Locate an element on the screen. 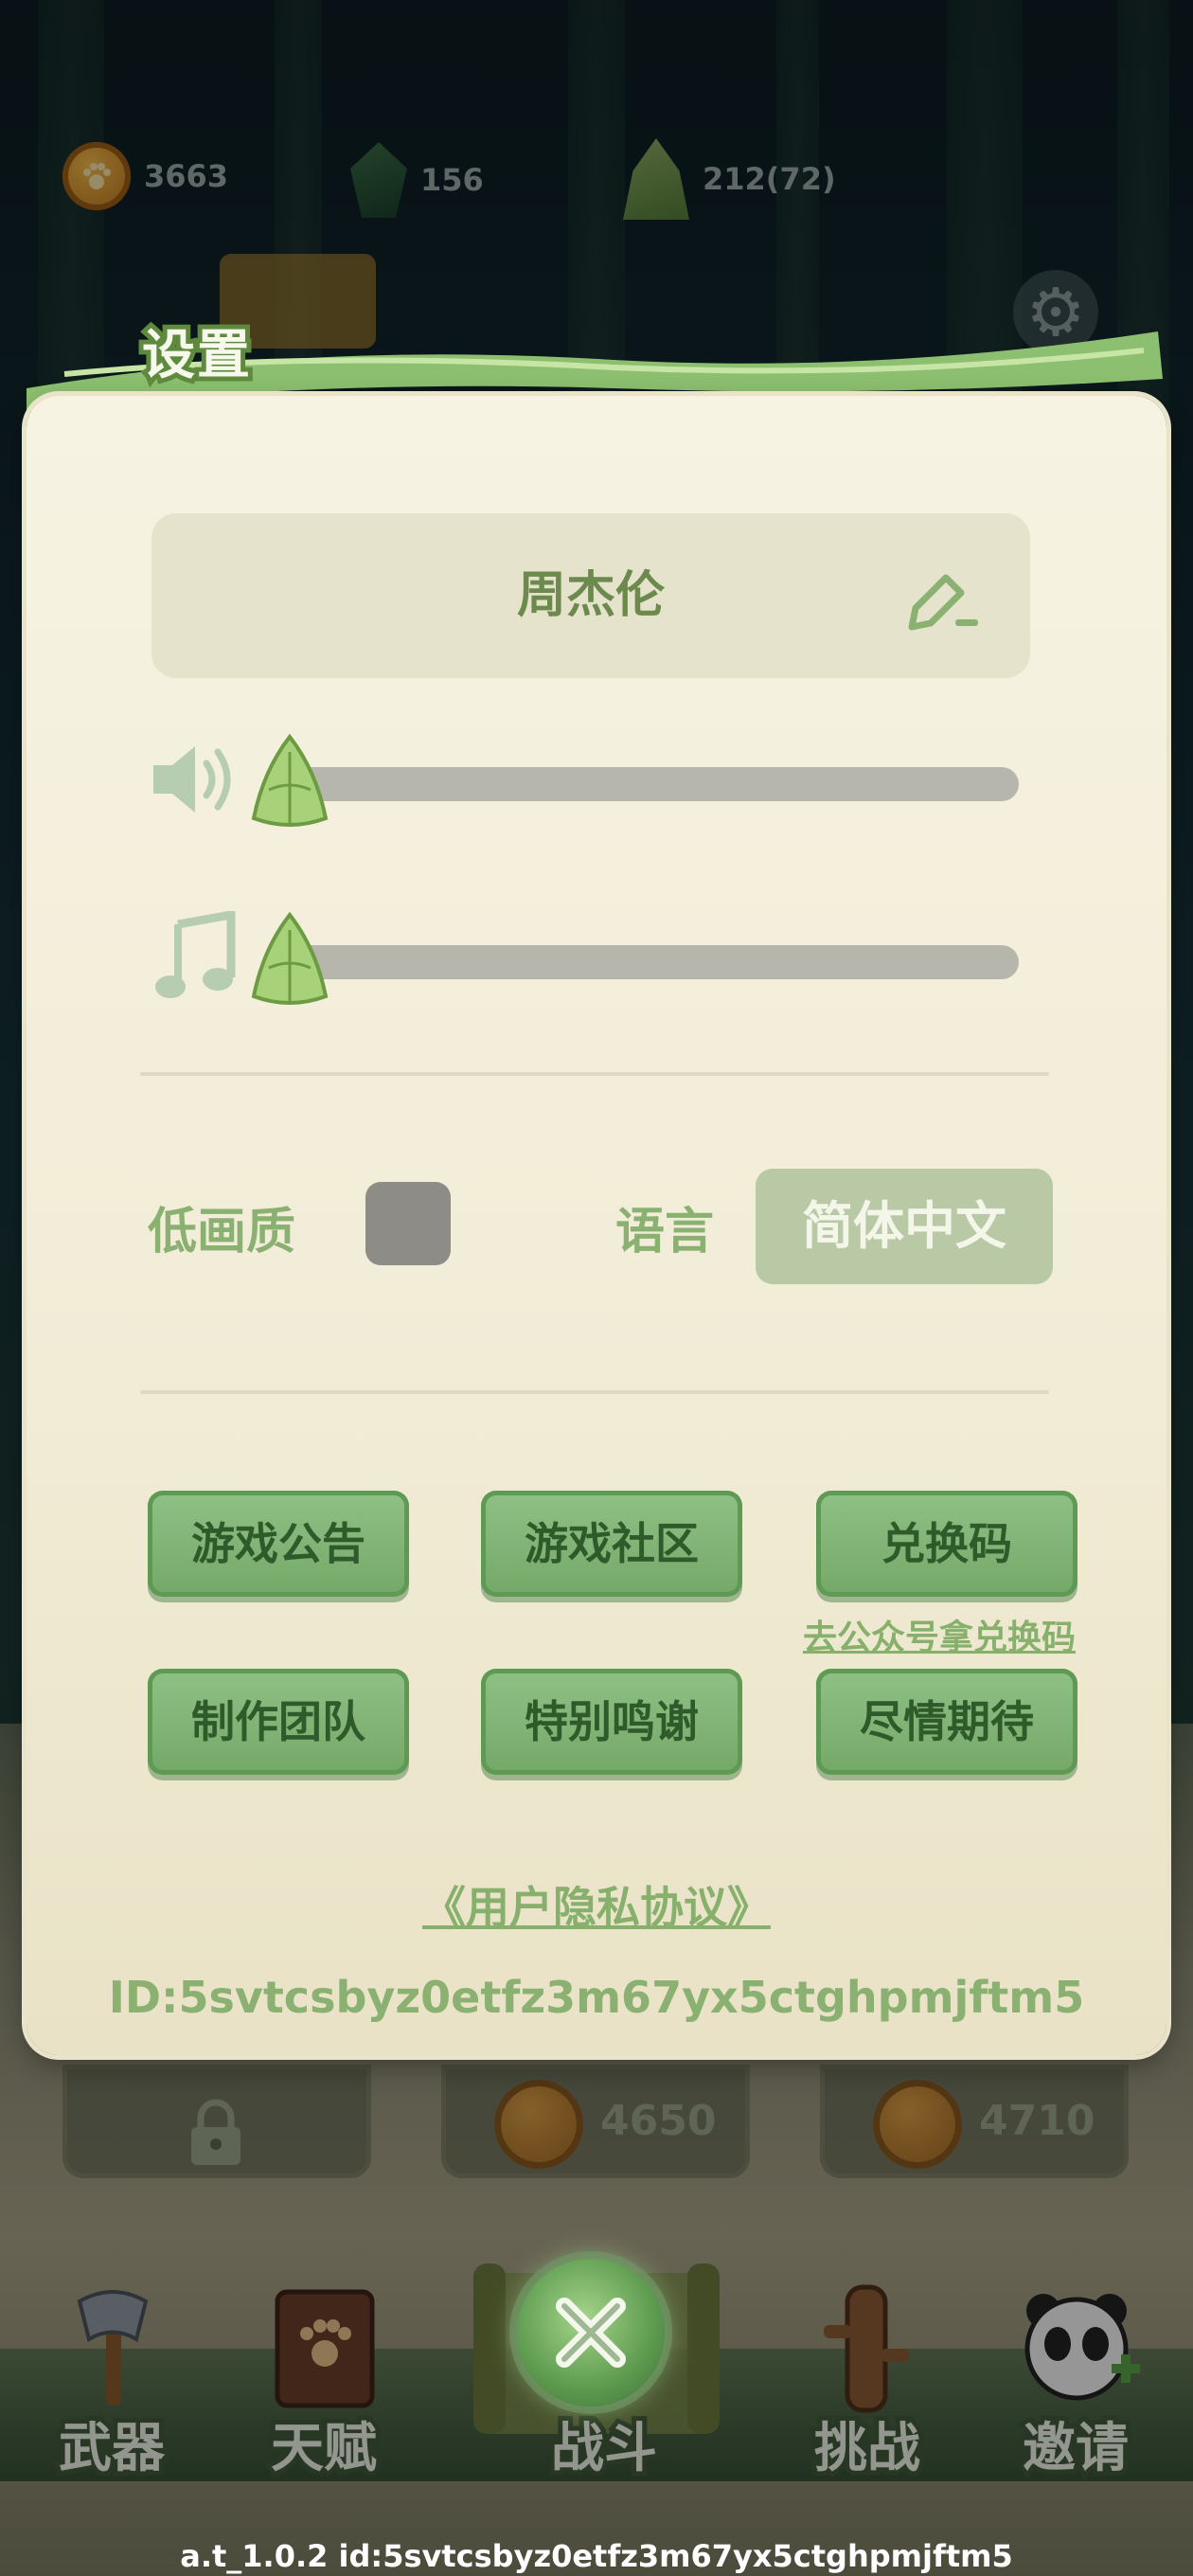  game-community-button: 游戏社区 is located at coordinates (611, 1544).